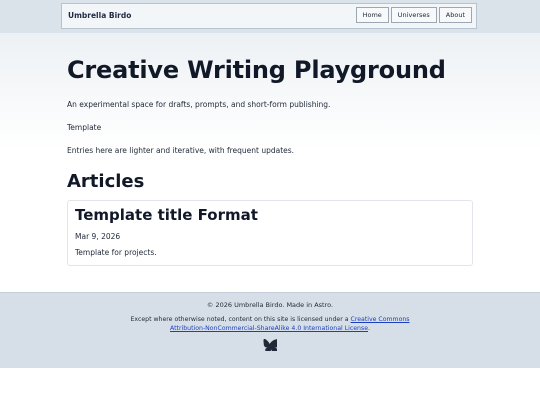 The height and width of the screenshot is (405, 540). I want to click on bluesky-butterfly-icon, so click(270, 345).